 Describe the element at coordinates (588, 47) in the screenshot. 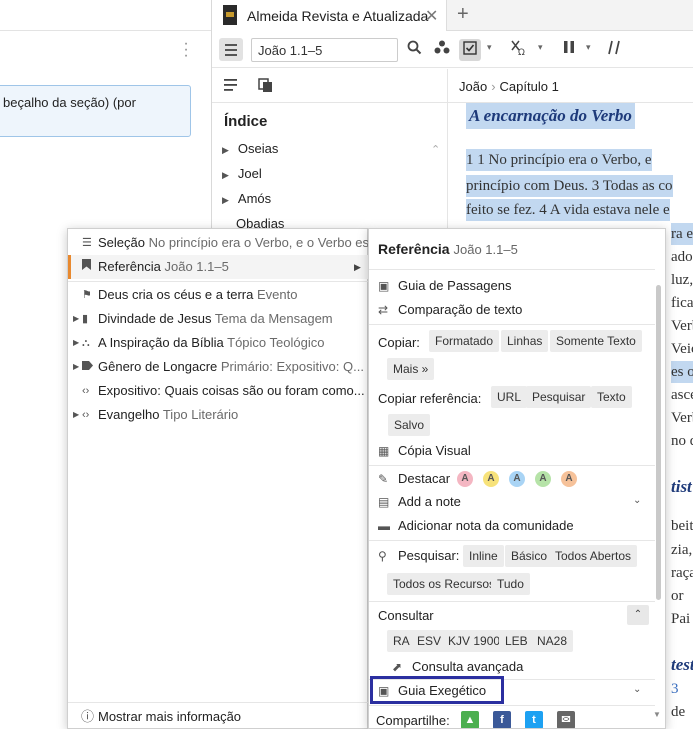

I see `parallel-dropdown-icon: ▾` at that location.